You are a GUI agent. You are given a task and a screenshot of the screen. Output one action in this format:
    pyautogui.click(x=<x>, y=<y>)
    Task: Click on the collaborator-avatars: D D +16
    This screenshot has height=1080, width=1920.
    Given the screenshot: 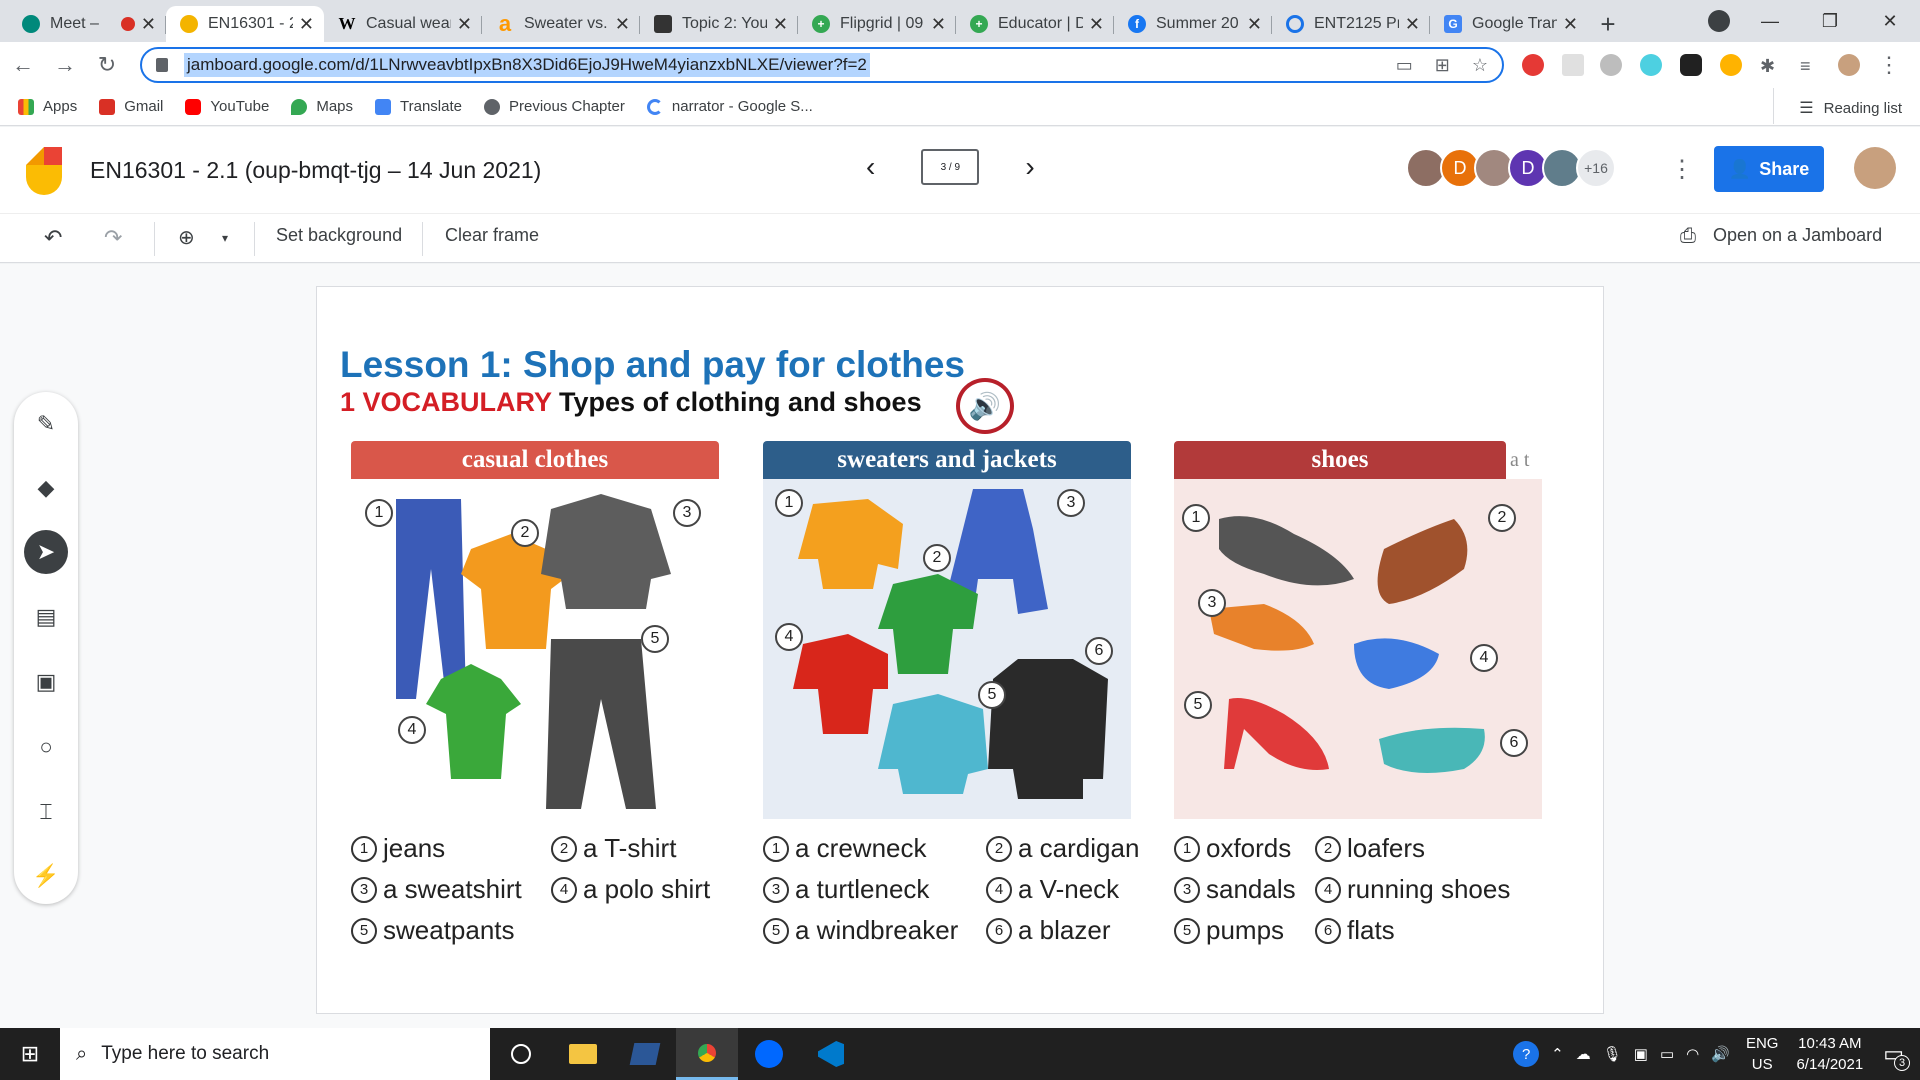 What is the action you would take?
    pyautogui.click(x=1511, y=168)
    